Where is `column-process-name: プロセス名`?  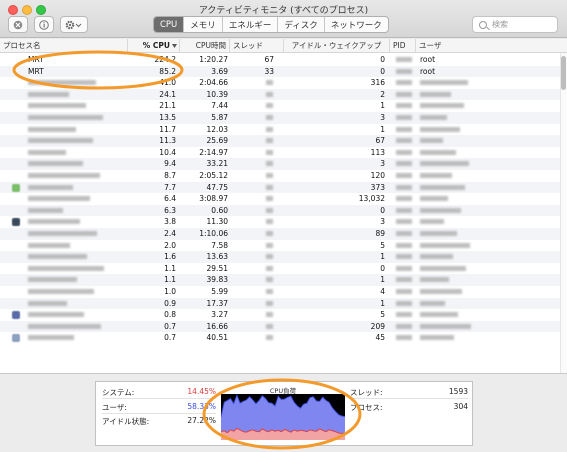
column-process-name: プロセス名 is located at coordinates (64, 46).